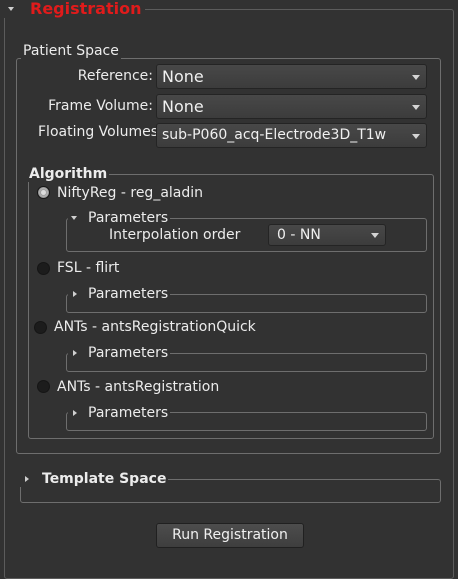  What do you see at coordinates (43, 192) in the screenshot?
I see `niftyreg-radio` at bounding box center [43, 192].